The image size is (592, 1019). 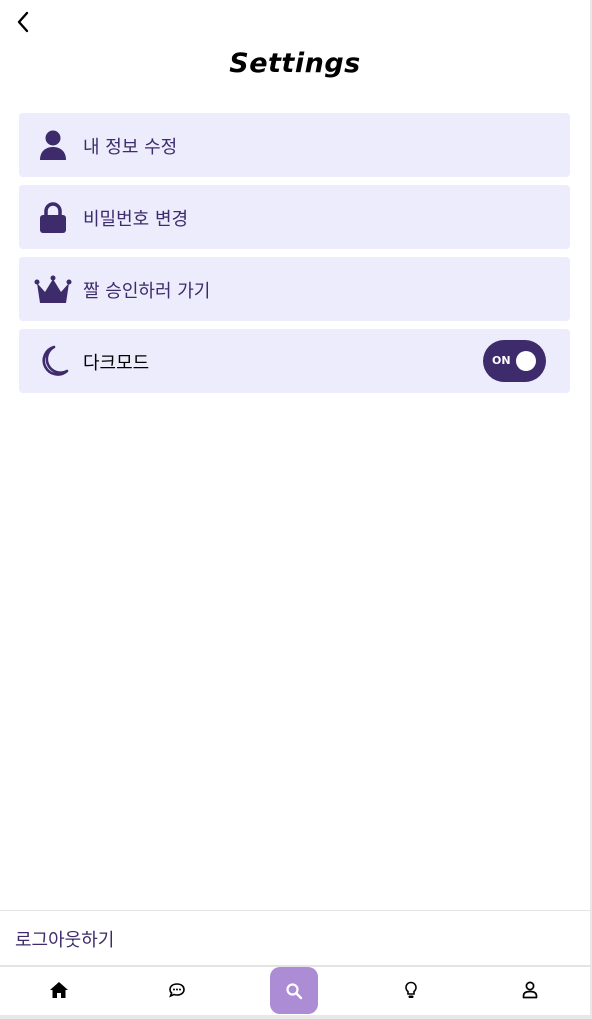 I want to click on nav-profile, so click(x=530, y=990).